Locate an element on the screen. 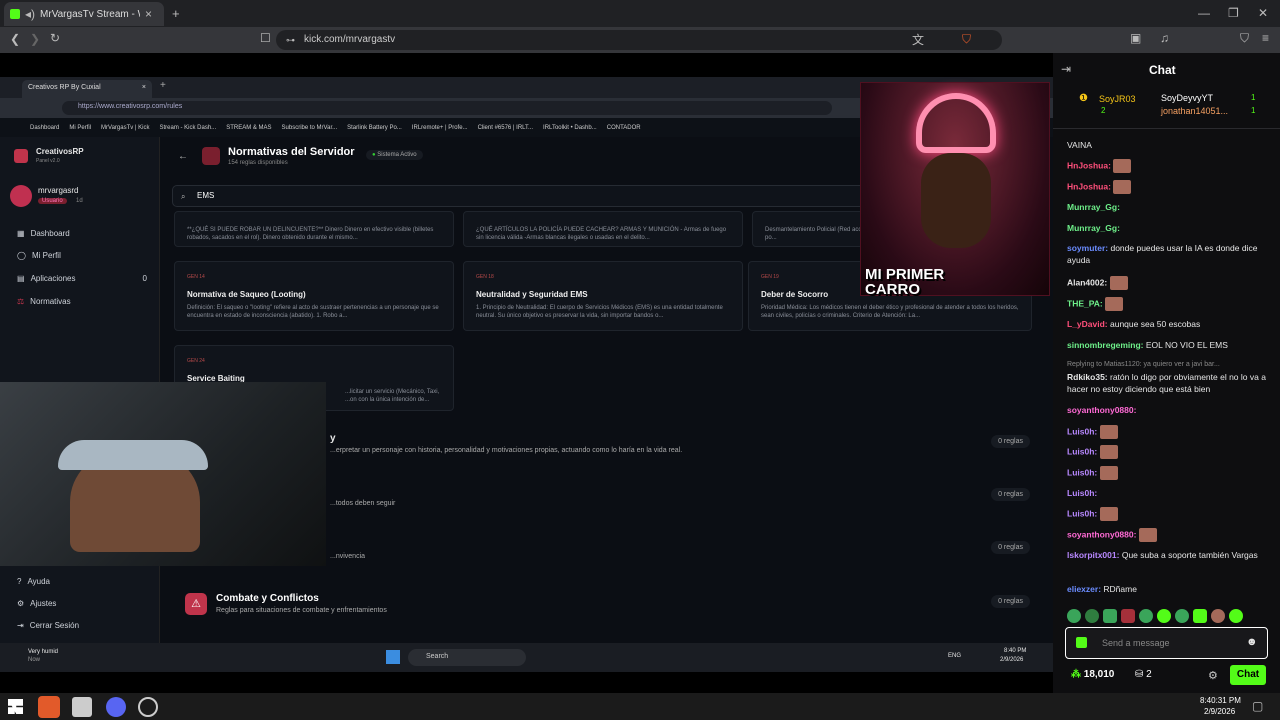 This screenshot has width=1280, height=720. back-arrow-icon: ← is located at coordinates (183, 157).